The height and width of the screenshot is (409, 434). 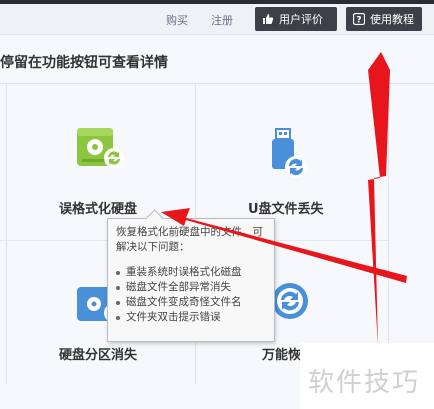 What do you see at coordinates (191, 287) in the screenshot?
I see `list-item: 磁盘文件全部异常消失` at bounding box center [191, 287].